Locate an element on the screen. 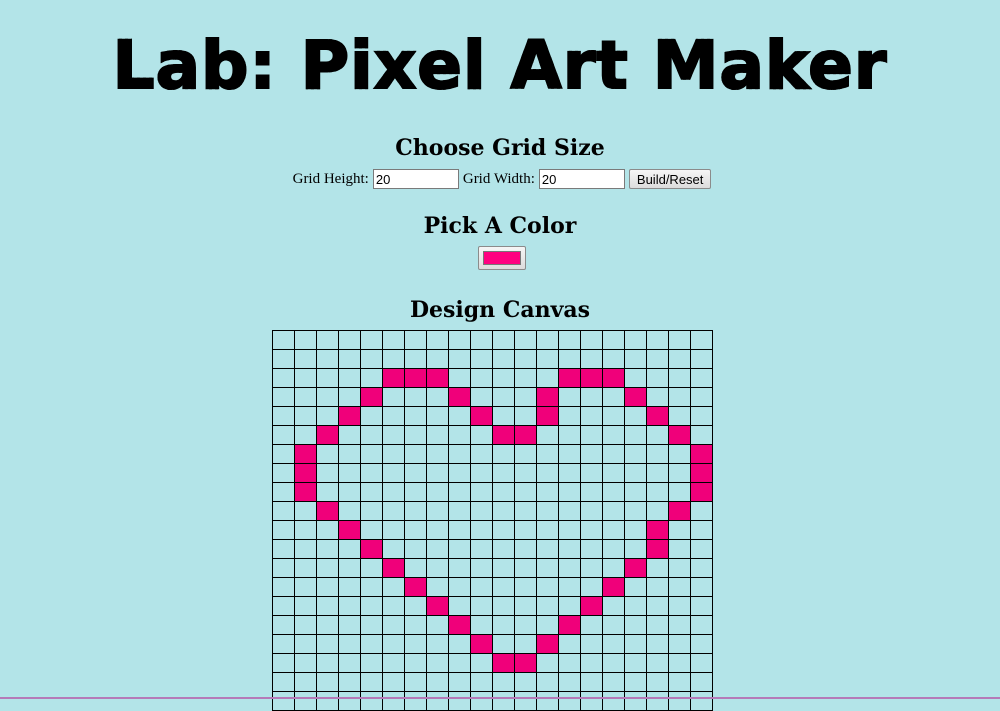 This screenshot has width=1000, height=711. build-reset-button: Build/Reset is located at coordinates (670, 179).